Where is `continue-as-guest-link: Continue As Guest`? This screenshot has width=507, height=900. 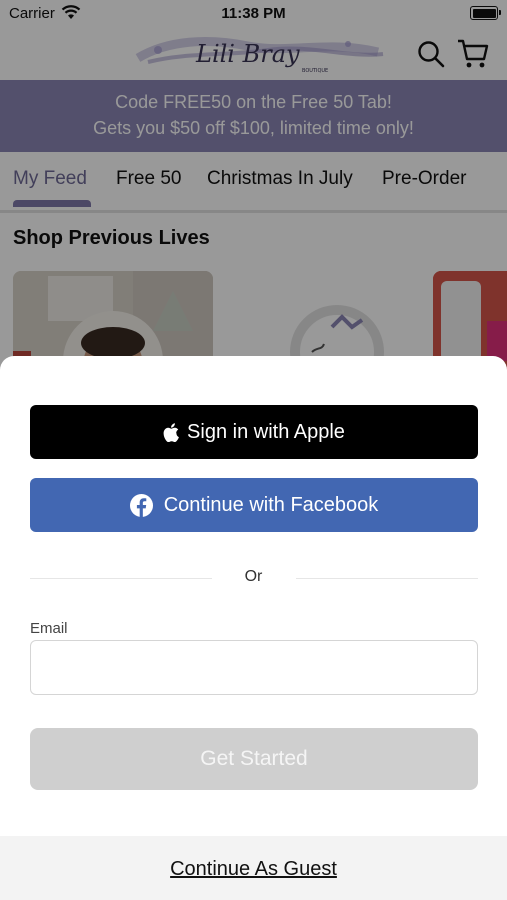
continue-as-guest-link: Continue As Guest is located at coordinates (253, 869).